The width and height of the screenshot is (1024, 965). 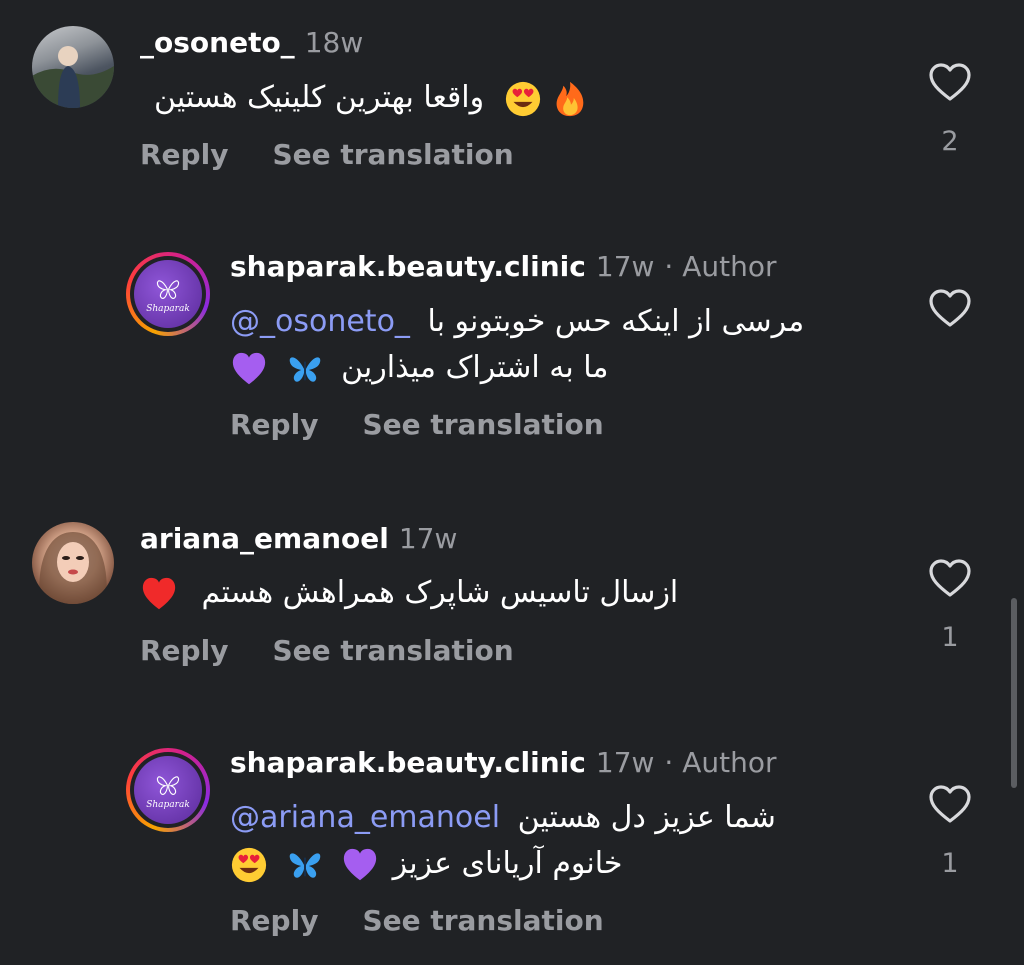 I want to click on comment-header: ariana_emanoel 17w, so click(x=298, y=539).